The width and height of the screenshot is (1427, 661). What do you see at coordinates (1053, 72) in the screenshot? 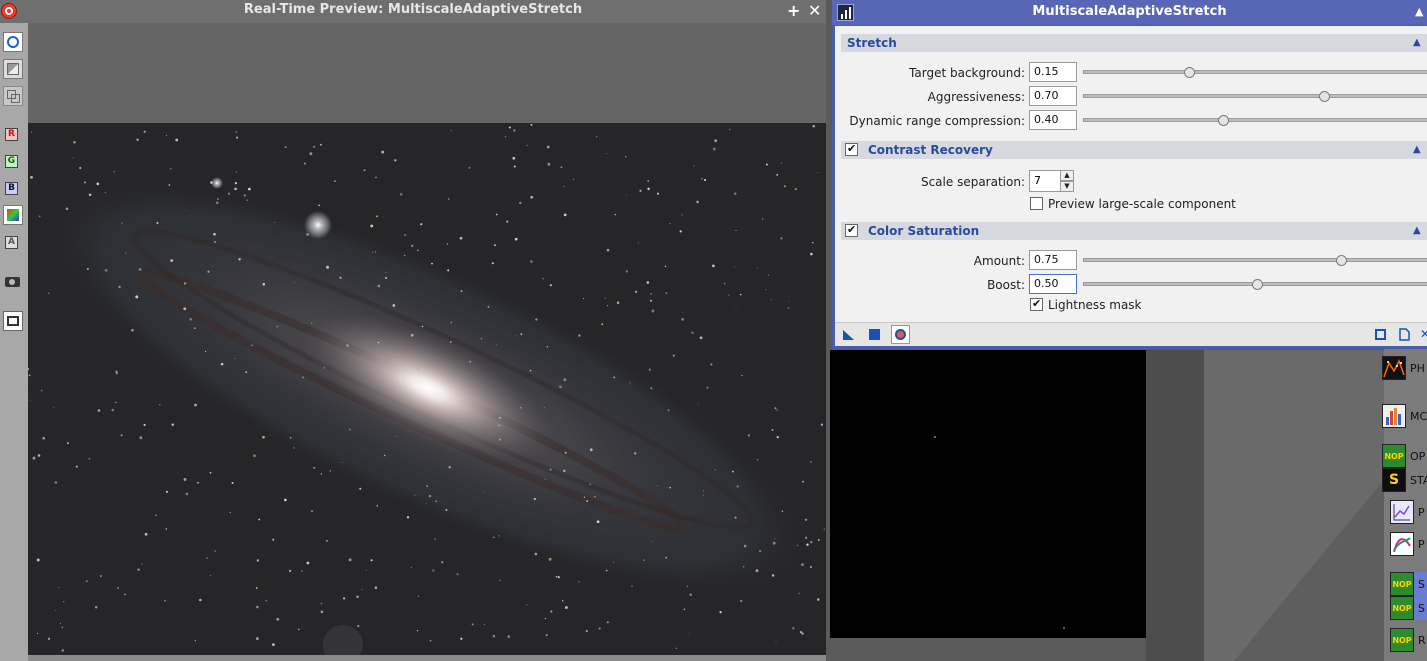
I see `target-background-field: 0.15` at bounding box center [1053, 72].